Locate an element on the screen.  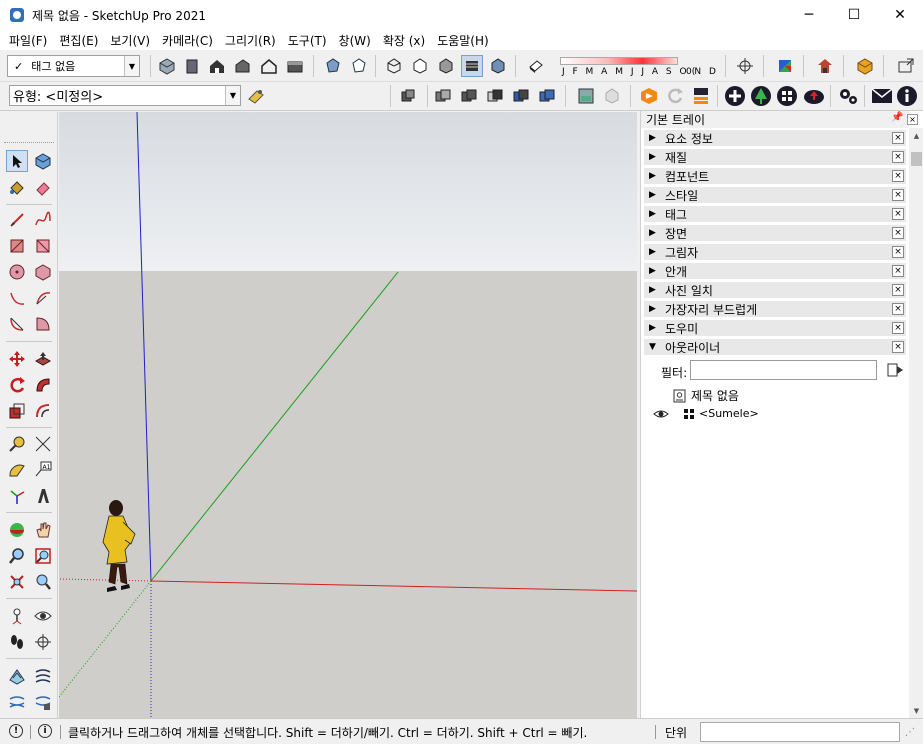
outer-shell-icon is located at coordinates (408, 96).